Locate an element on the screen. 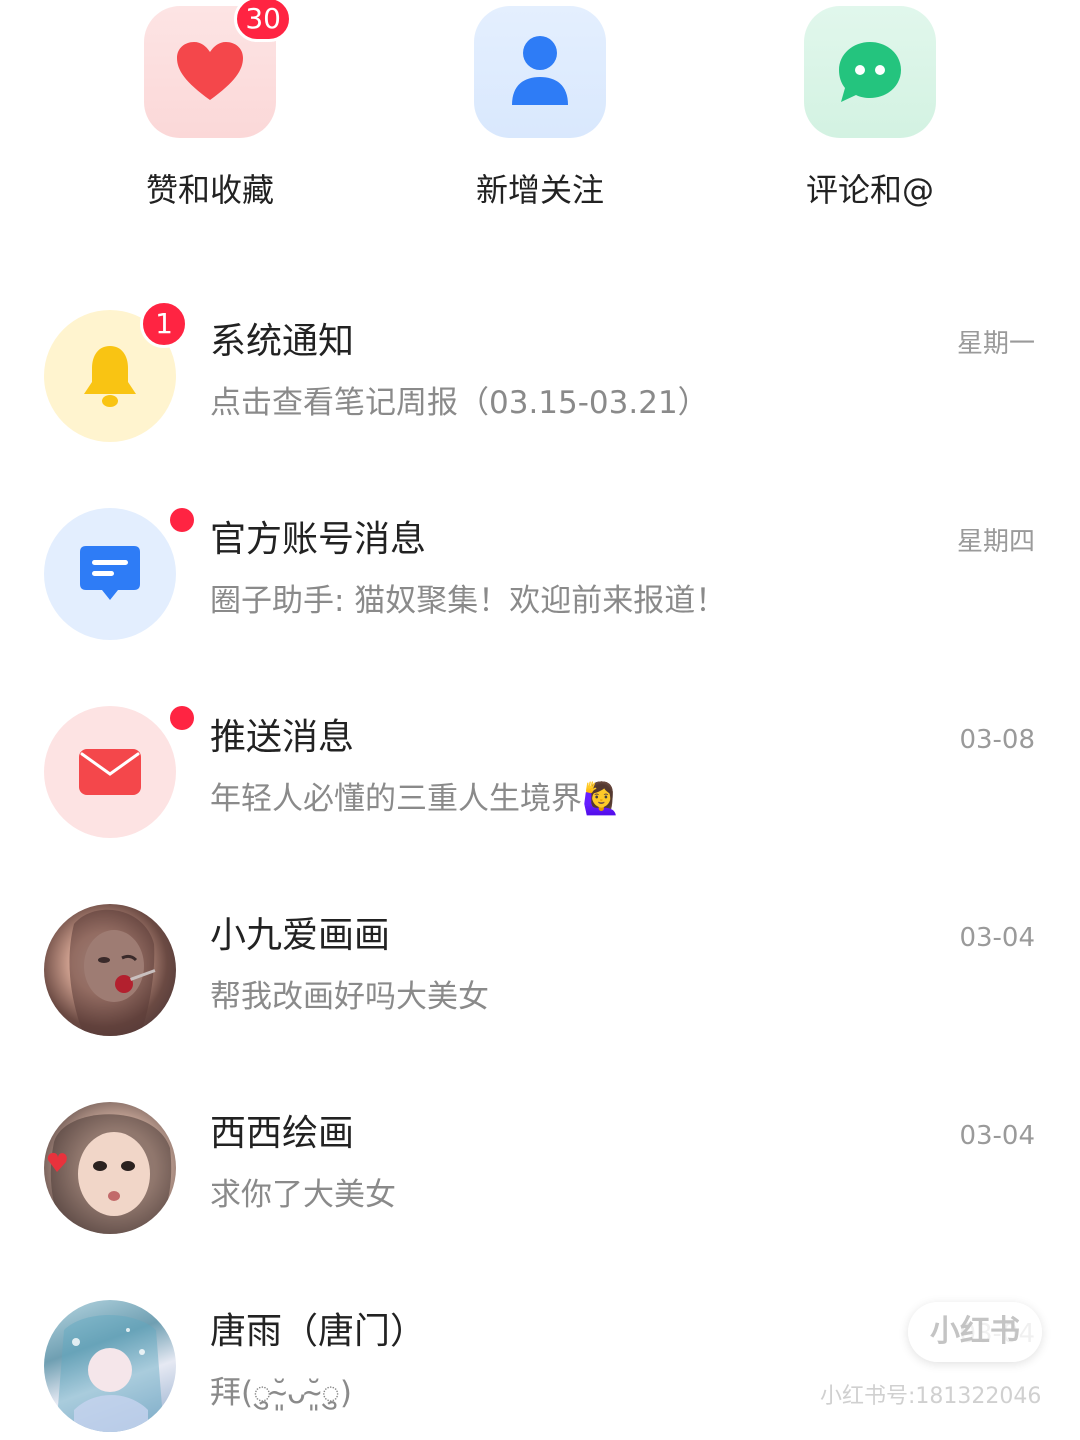 Image resolution: width=1080 pixels, height=1440 pixels. likes-tile: 30 is located at coordinates (218, 69).